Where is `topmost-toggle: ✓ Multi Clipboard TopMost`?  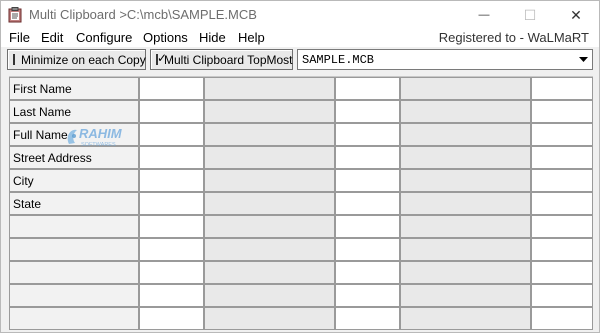
topmost-toggle: ✓ Multi Clipboard TopMost is located at coordinates (221, 59).